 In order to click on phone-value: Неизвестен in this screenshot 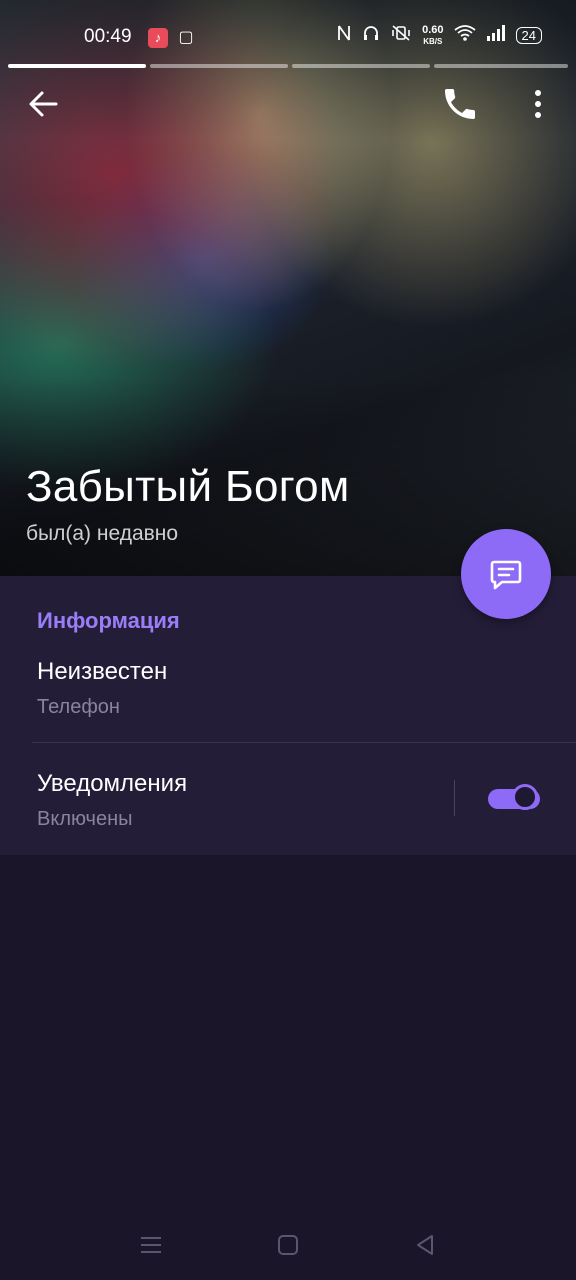, I will do `click(102, 672)`.